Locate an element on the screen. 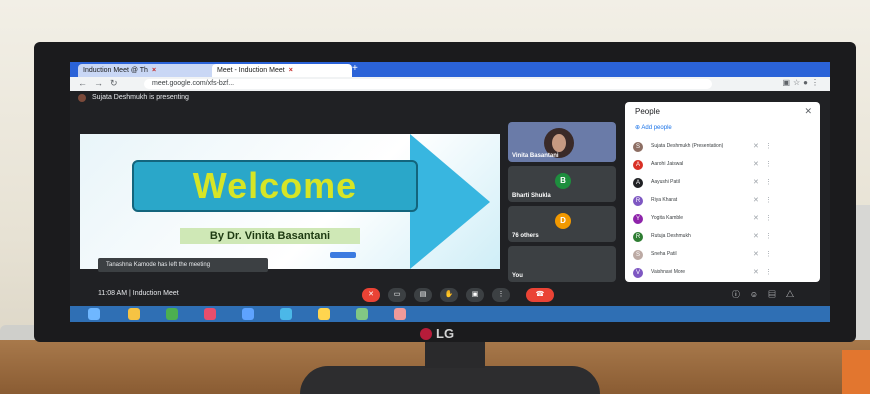 The image size is (870, 394). participant-row: S Sujata Deshmukh (Presentation) ✕⋮ is located at coordinates (723, 147).